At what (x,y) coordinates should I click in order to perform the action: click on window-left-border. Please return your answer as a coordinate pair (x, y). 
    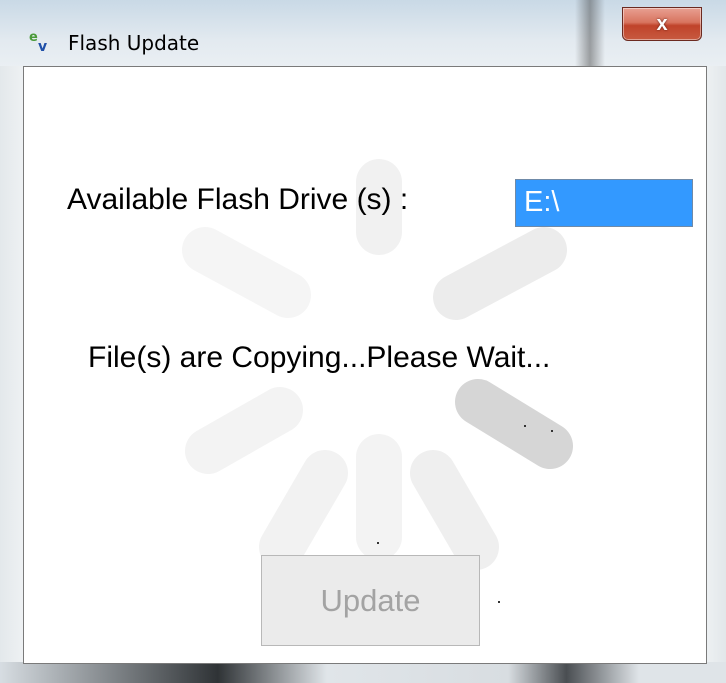
    Looking at the image, I should click on (11, 364).